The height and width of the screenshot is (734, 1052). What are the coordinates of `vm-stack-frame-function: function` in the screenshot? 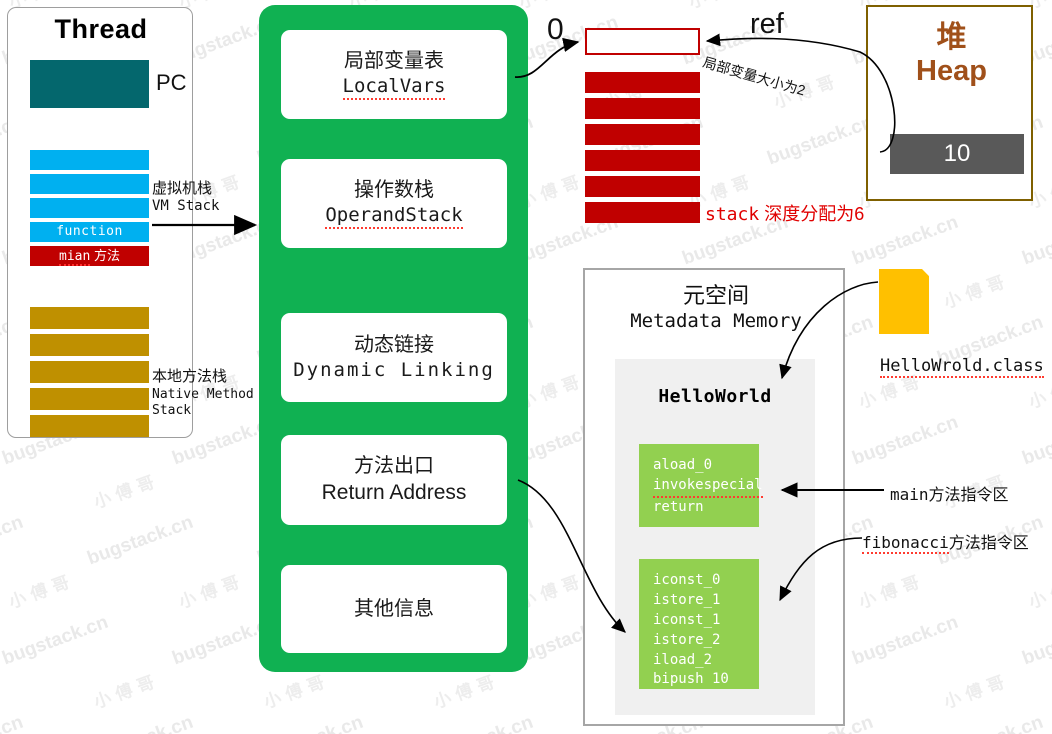 It's located at (89, 232).